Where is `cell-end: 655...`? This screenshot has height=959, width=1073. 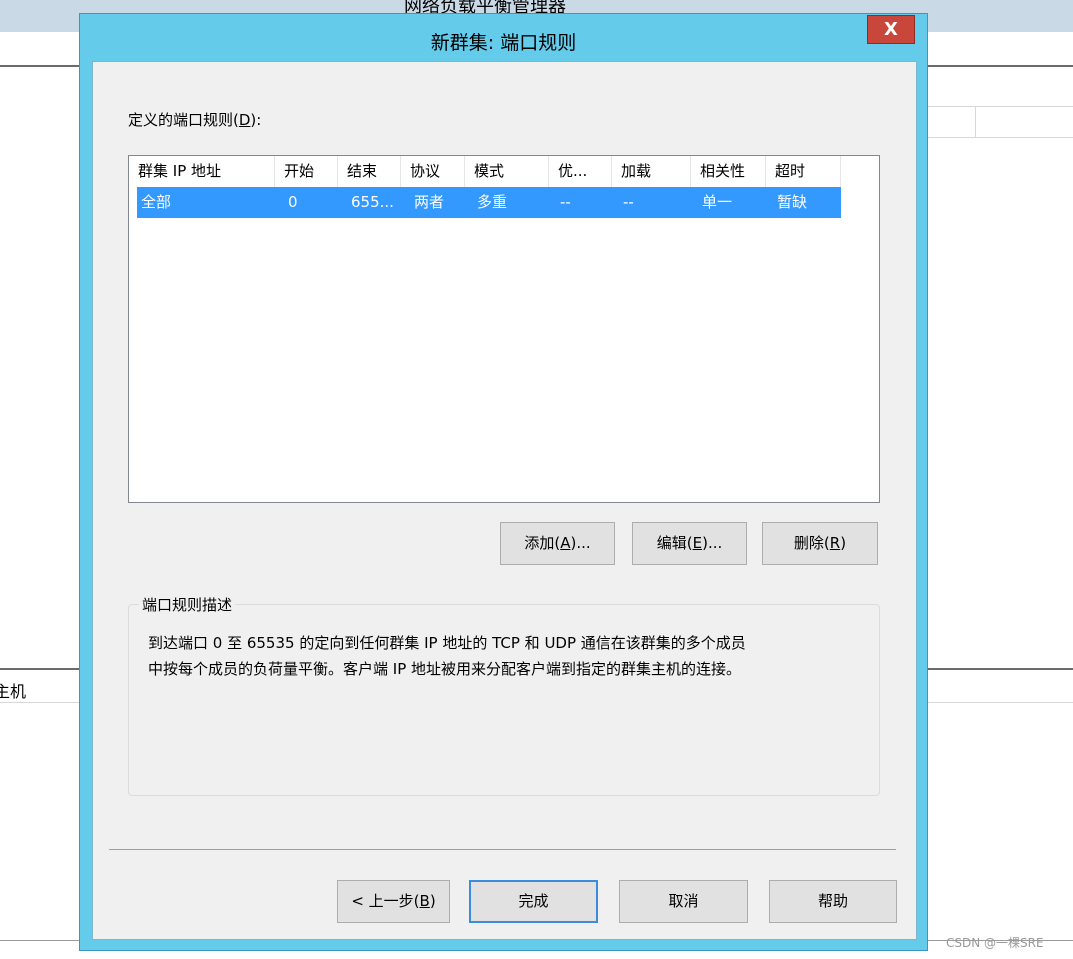 cell-end: 655... is located at coordinates (372, 202).